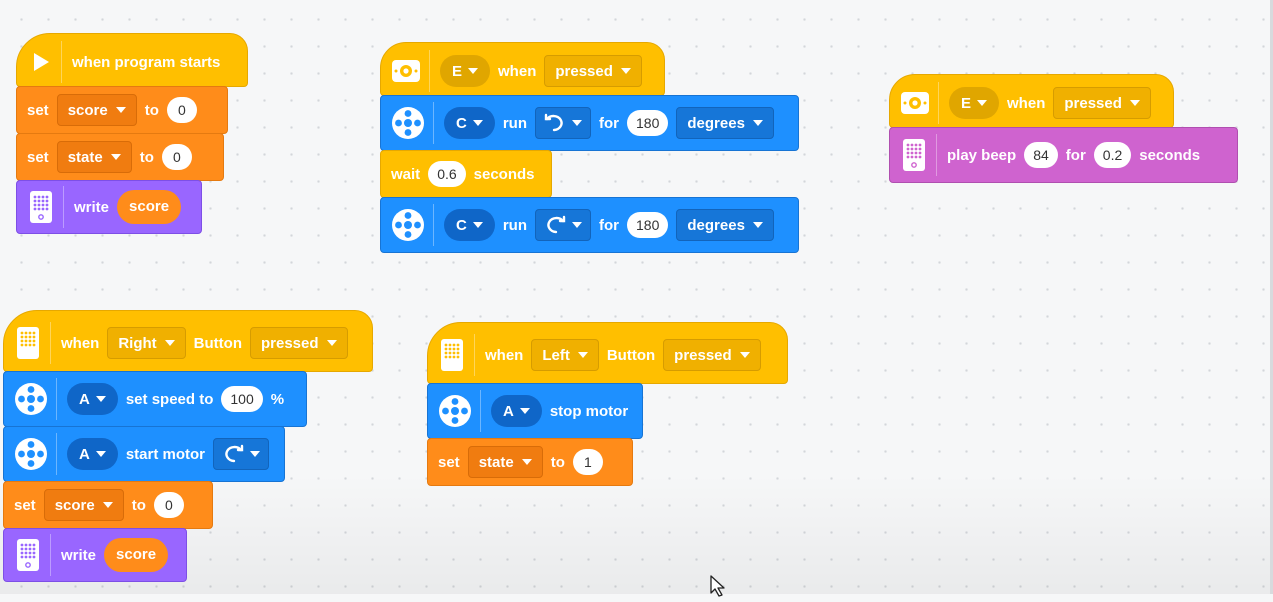  I want to click on start-motor-label: start motor, so click(165, 454).